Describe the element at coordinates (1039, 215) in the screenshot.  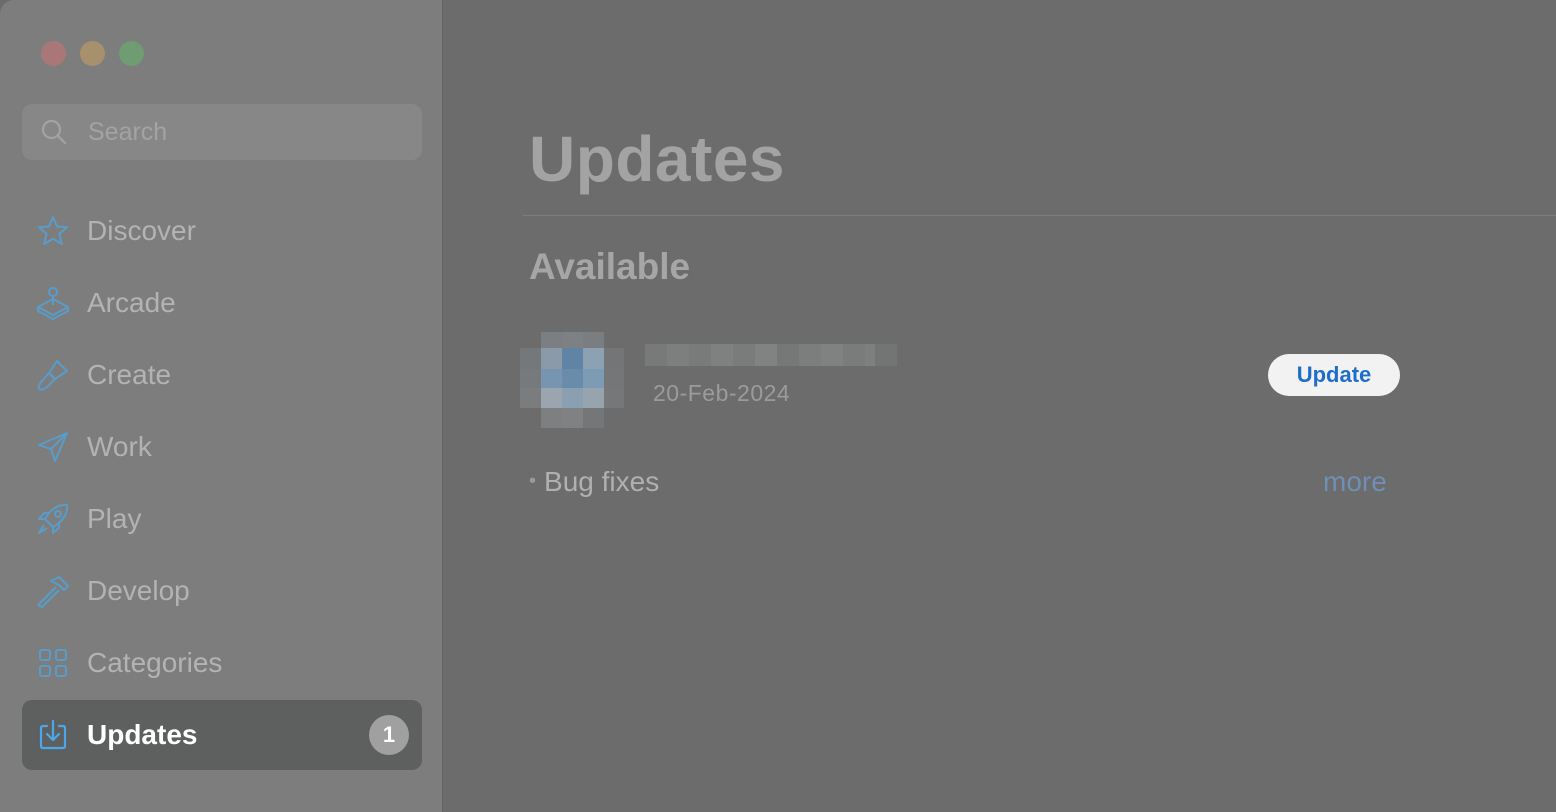
I see `title-divider` at that location.